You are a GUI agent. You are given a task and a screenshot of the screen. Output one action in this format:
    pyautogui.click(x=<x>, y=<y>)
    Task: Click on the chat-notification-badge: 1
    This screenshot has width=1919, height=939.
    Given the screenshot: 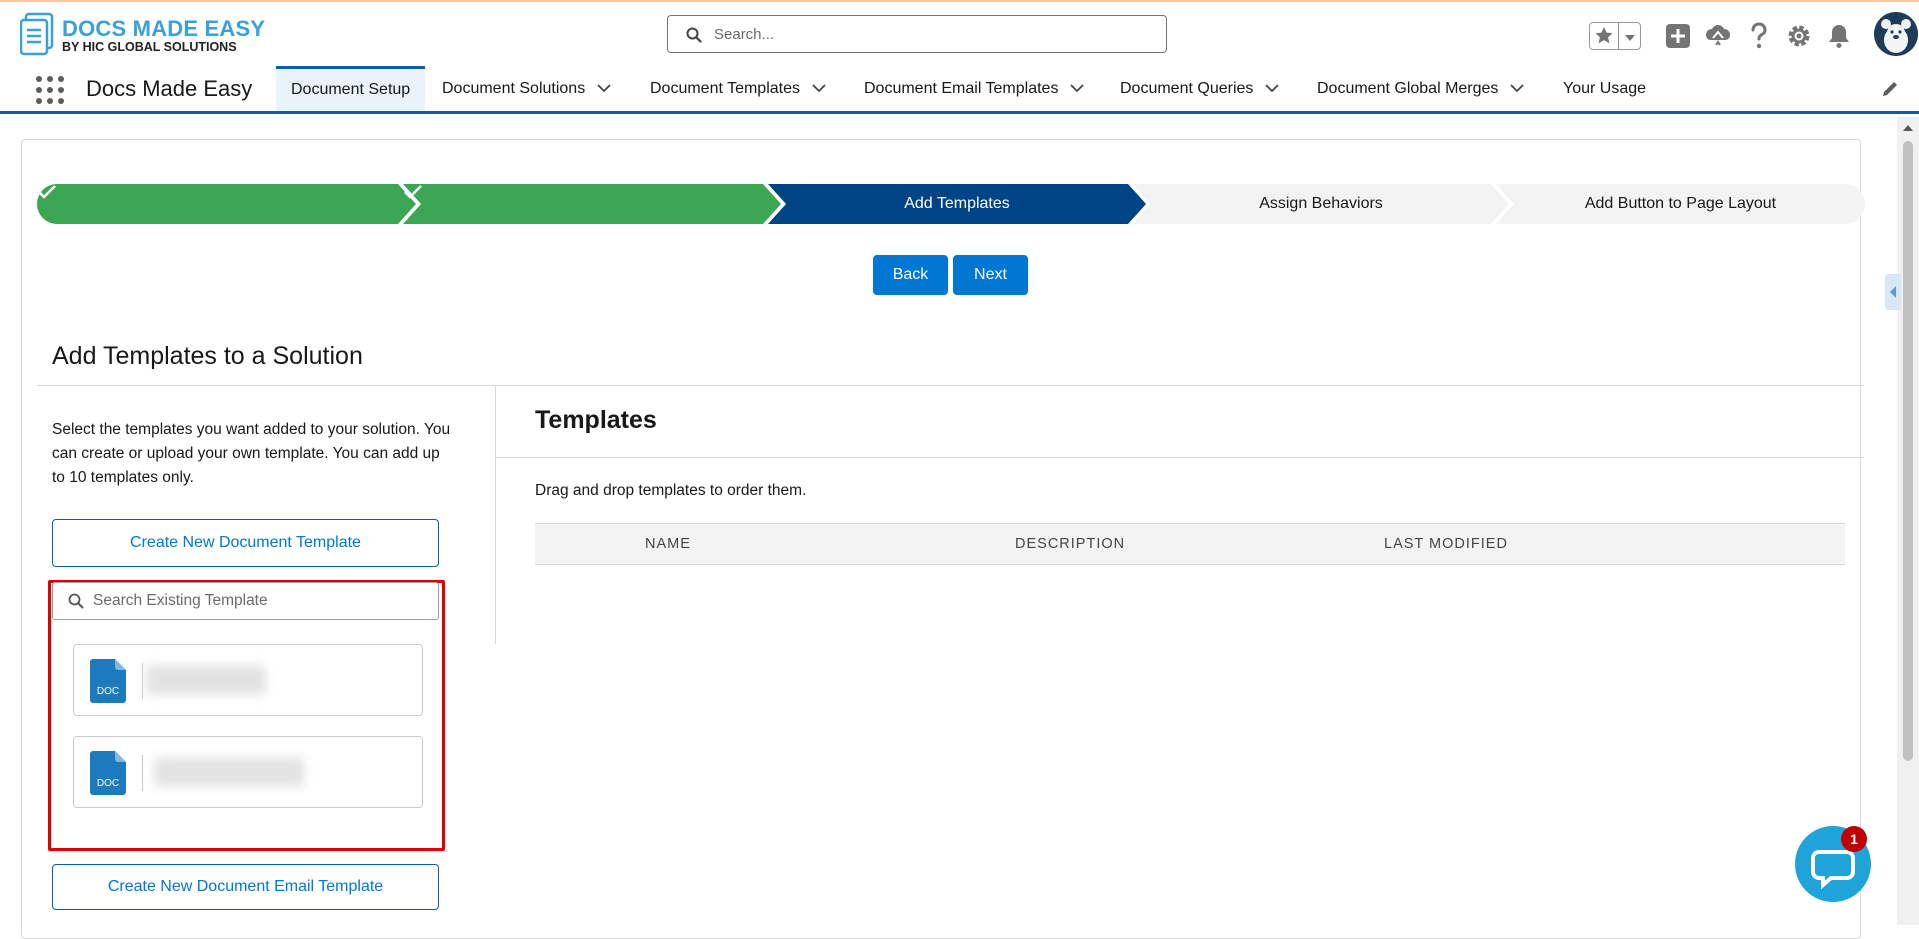 What is the action you would take?
    pyautogui.click(x=1854, y=839)
    